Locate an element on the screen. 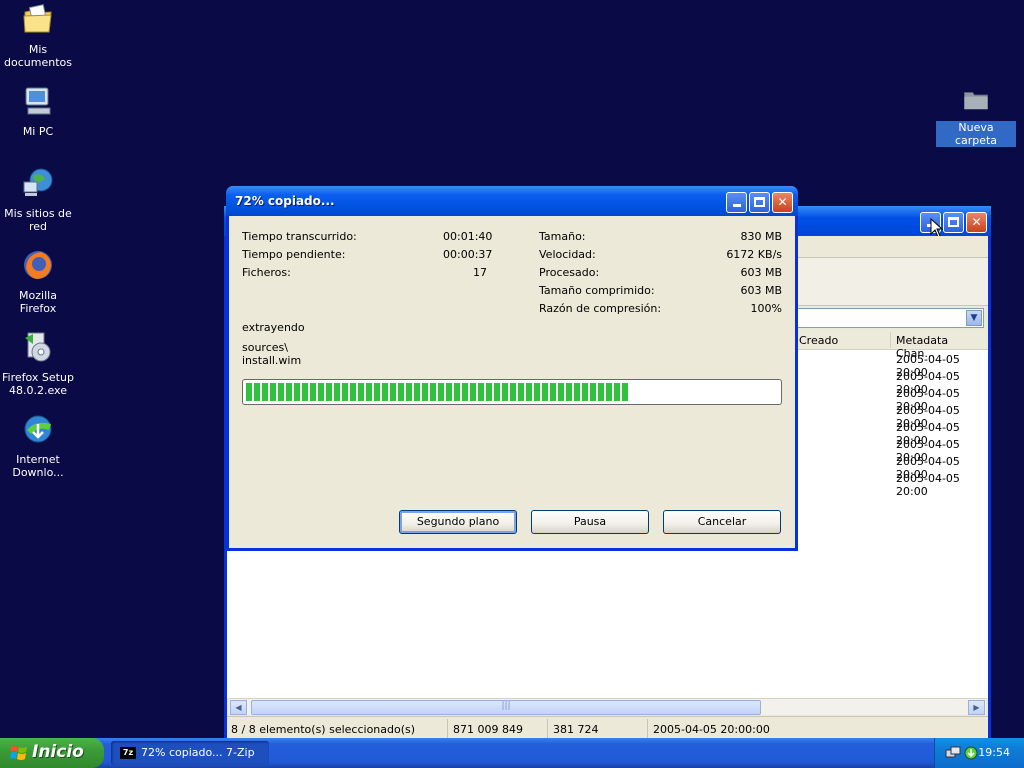 Image resolution: width=1024 pixels, height=768 pixels. desktop-icon-my-computer: Mi PC is located at coordinates (38, 111).